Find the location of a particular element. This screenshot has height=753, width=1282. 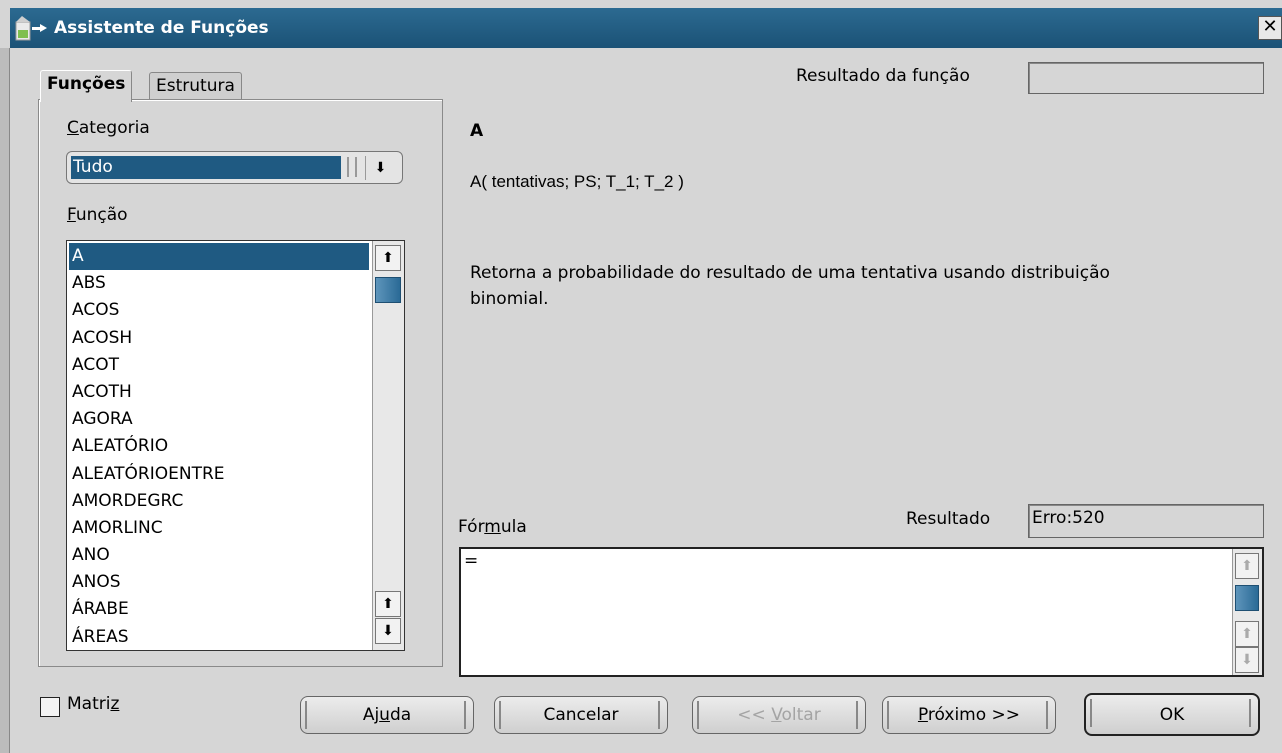

function-syntax: A( tentativas; PS; T_1; T_2 ) is located at coordinates (577, 181).